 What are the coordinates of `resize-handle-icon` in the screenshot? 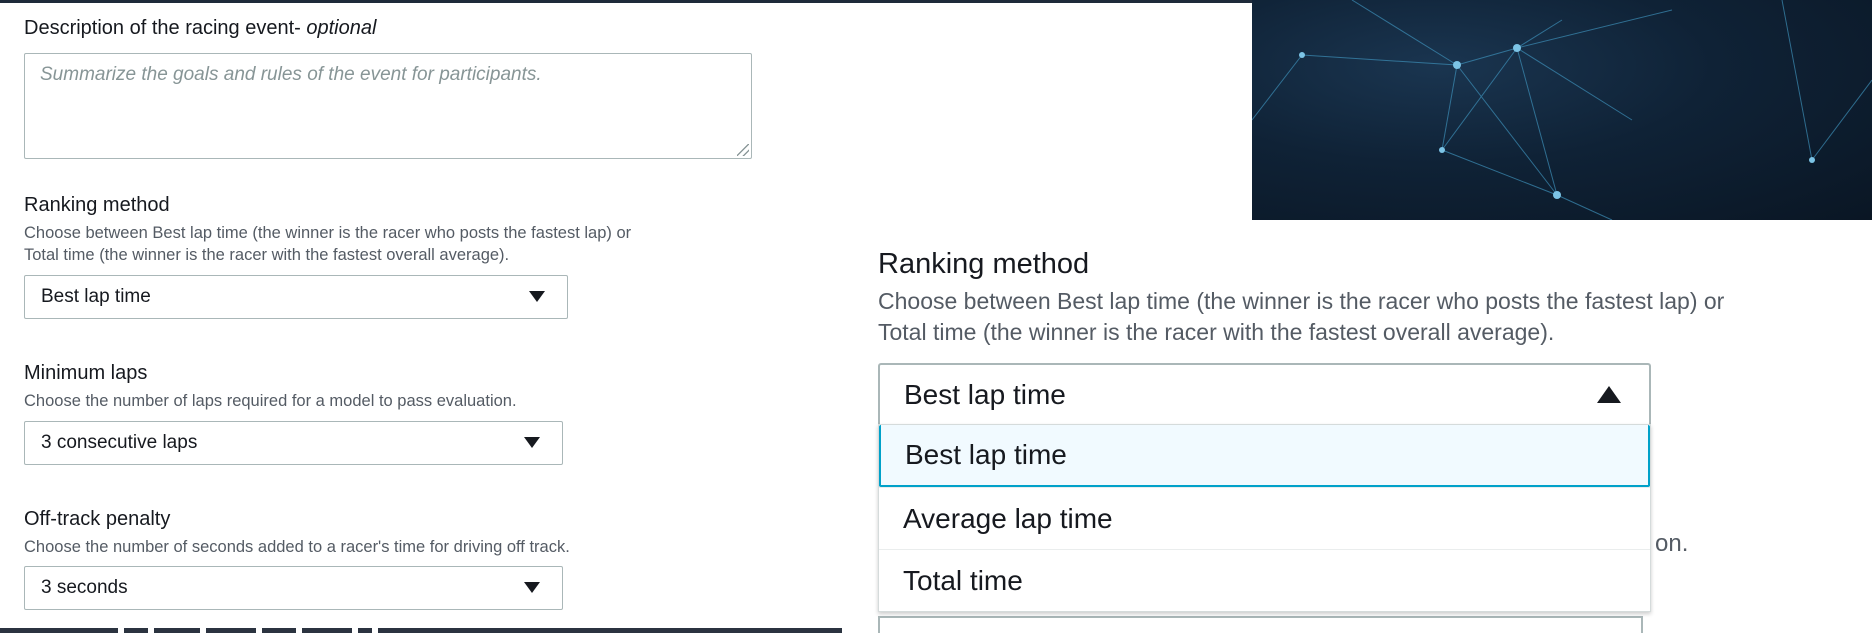 It's located at (743, 150).